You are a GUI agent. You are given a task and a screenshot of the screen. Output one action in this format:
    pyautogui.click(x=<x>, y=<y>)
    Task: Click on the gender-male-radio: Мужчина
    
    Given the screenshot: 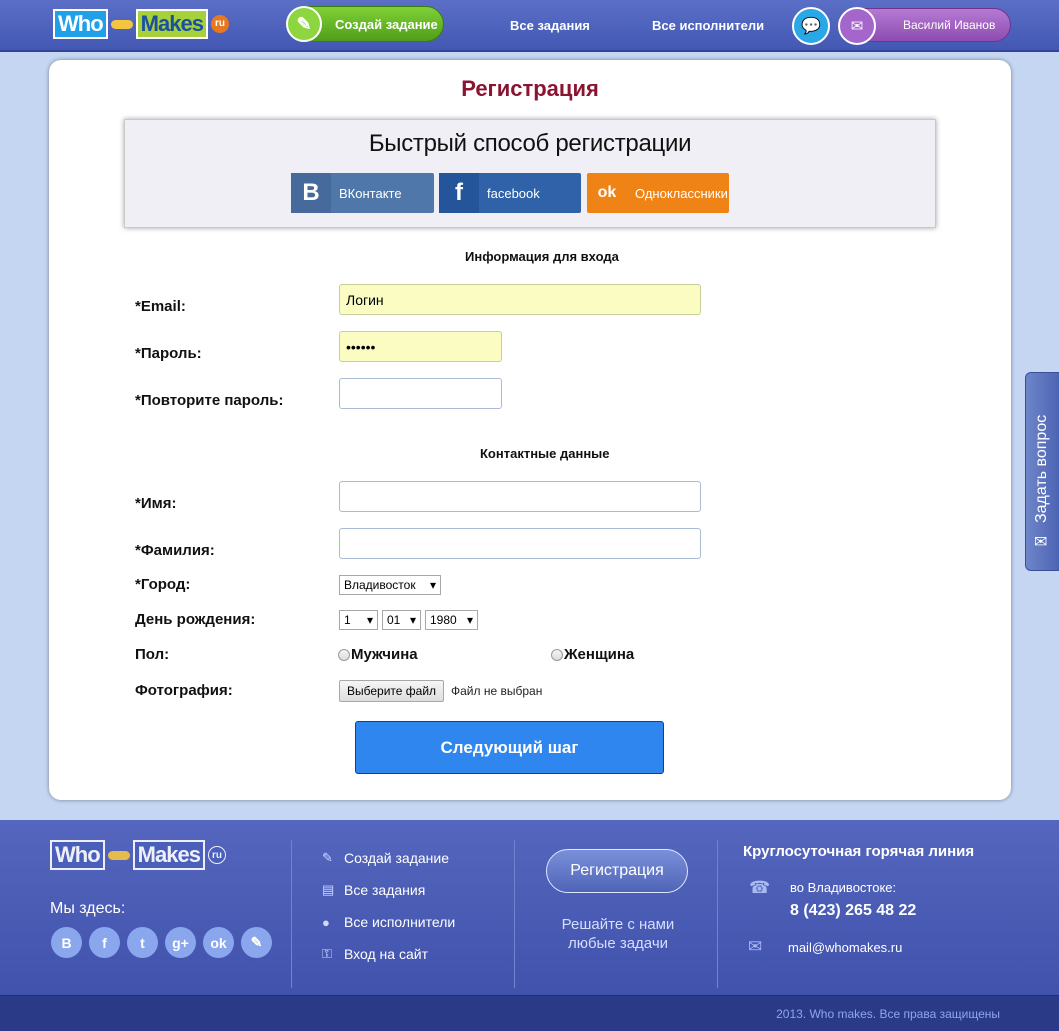 What is the action you would take?
    pyautogui.click(x=378, y=654)
    